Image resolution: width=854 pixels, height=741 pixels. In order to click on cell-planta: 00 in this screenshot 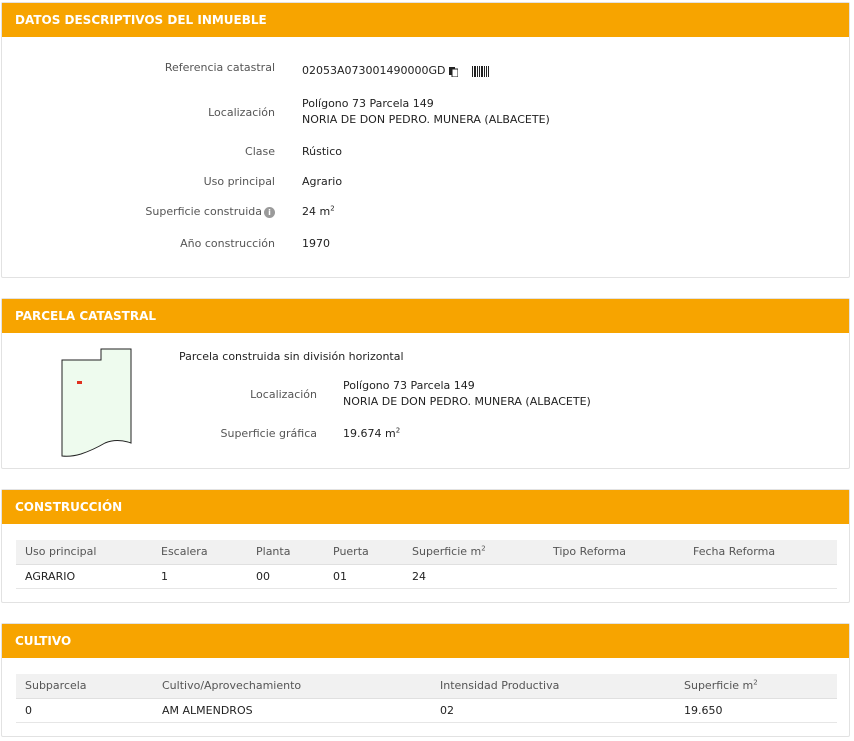, I will do `click(285, 576)`.